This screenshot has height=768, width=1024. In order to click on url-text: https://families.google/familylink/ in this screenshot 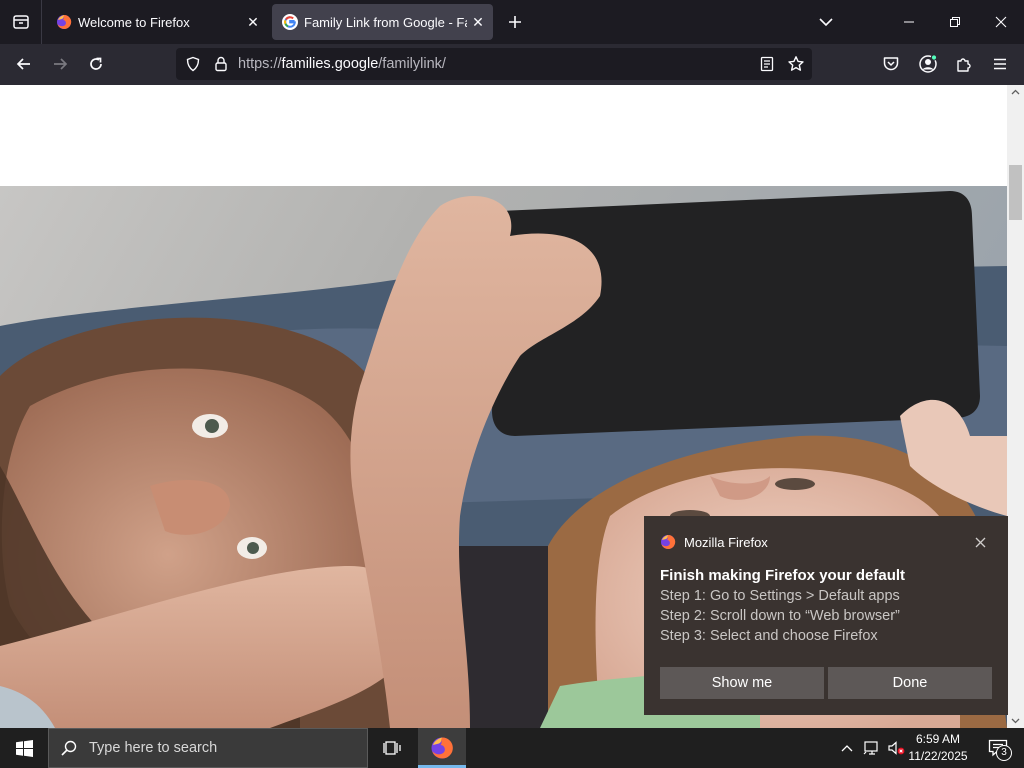, I will do `click(342, 64)`.